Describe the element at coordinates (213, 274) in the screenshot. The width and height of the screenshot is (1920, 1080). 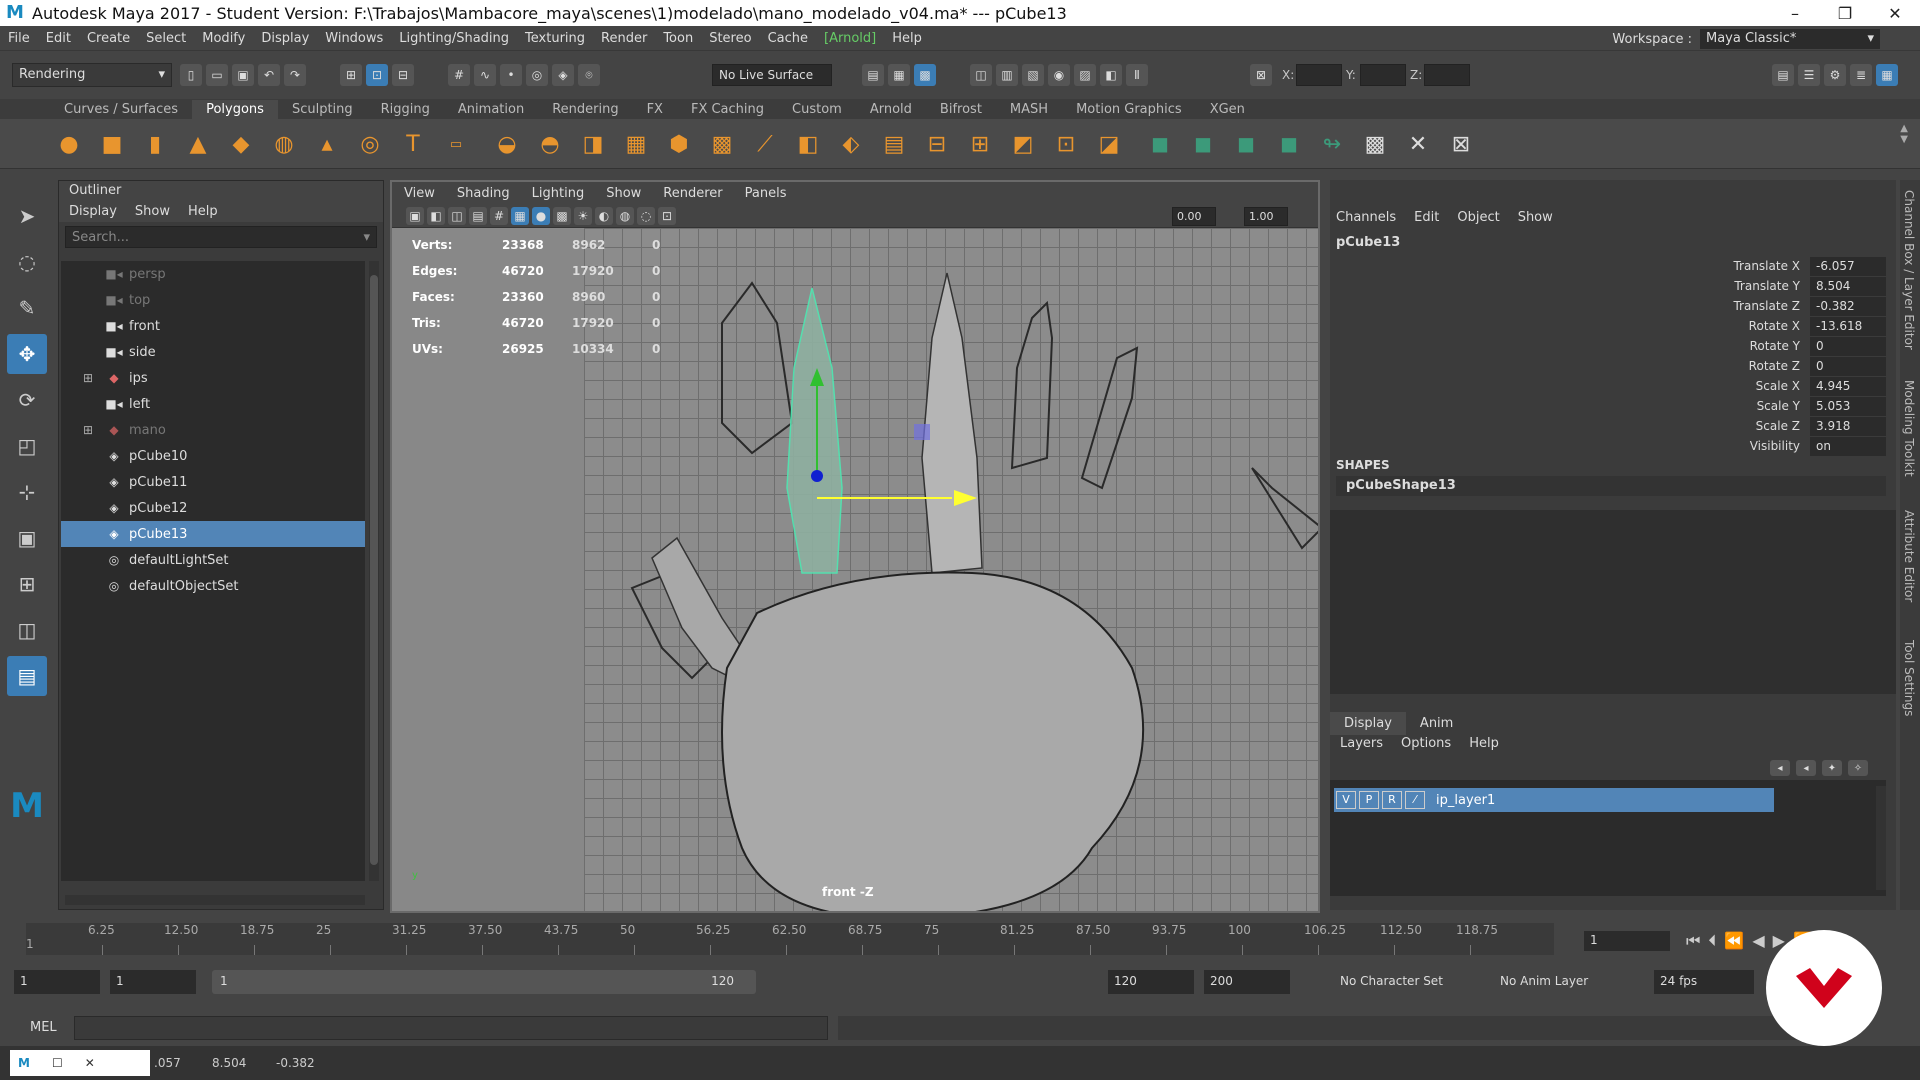
I see `outliner-item-persp: ■◂ persp` at that location.